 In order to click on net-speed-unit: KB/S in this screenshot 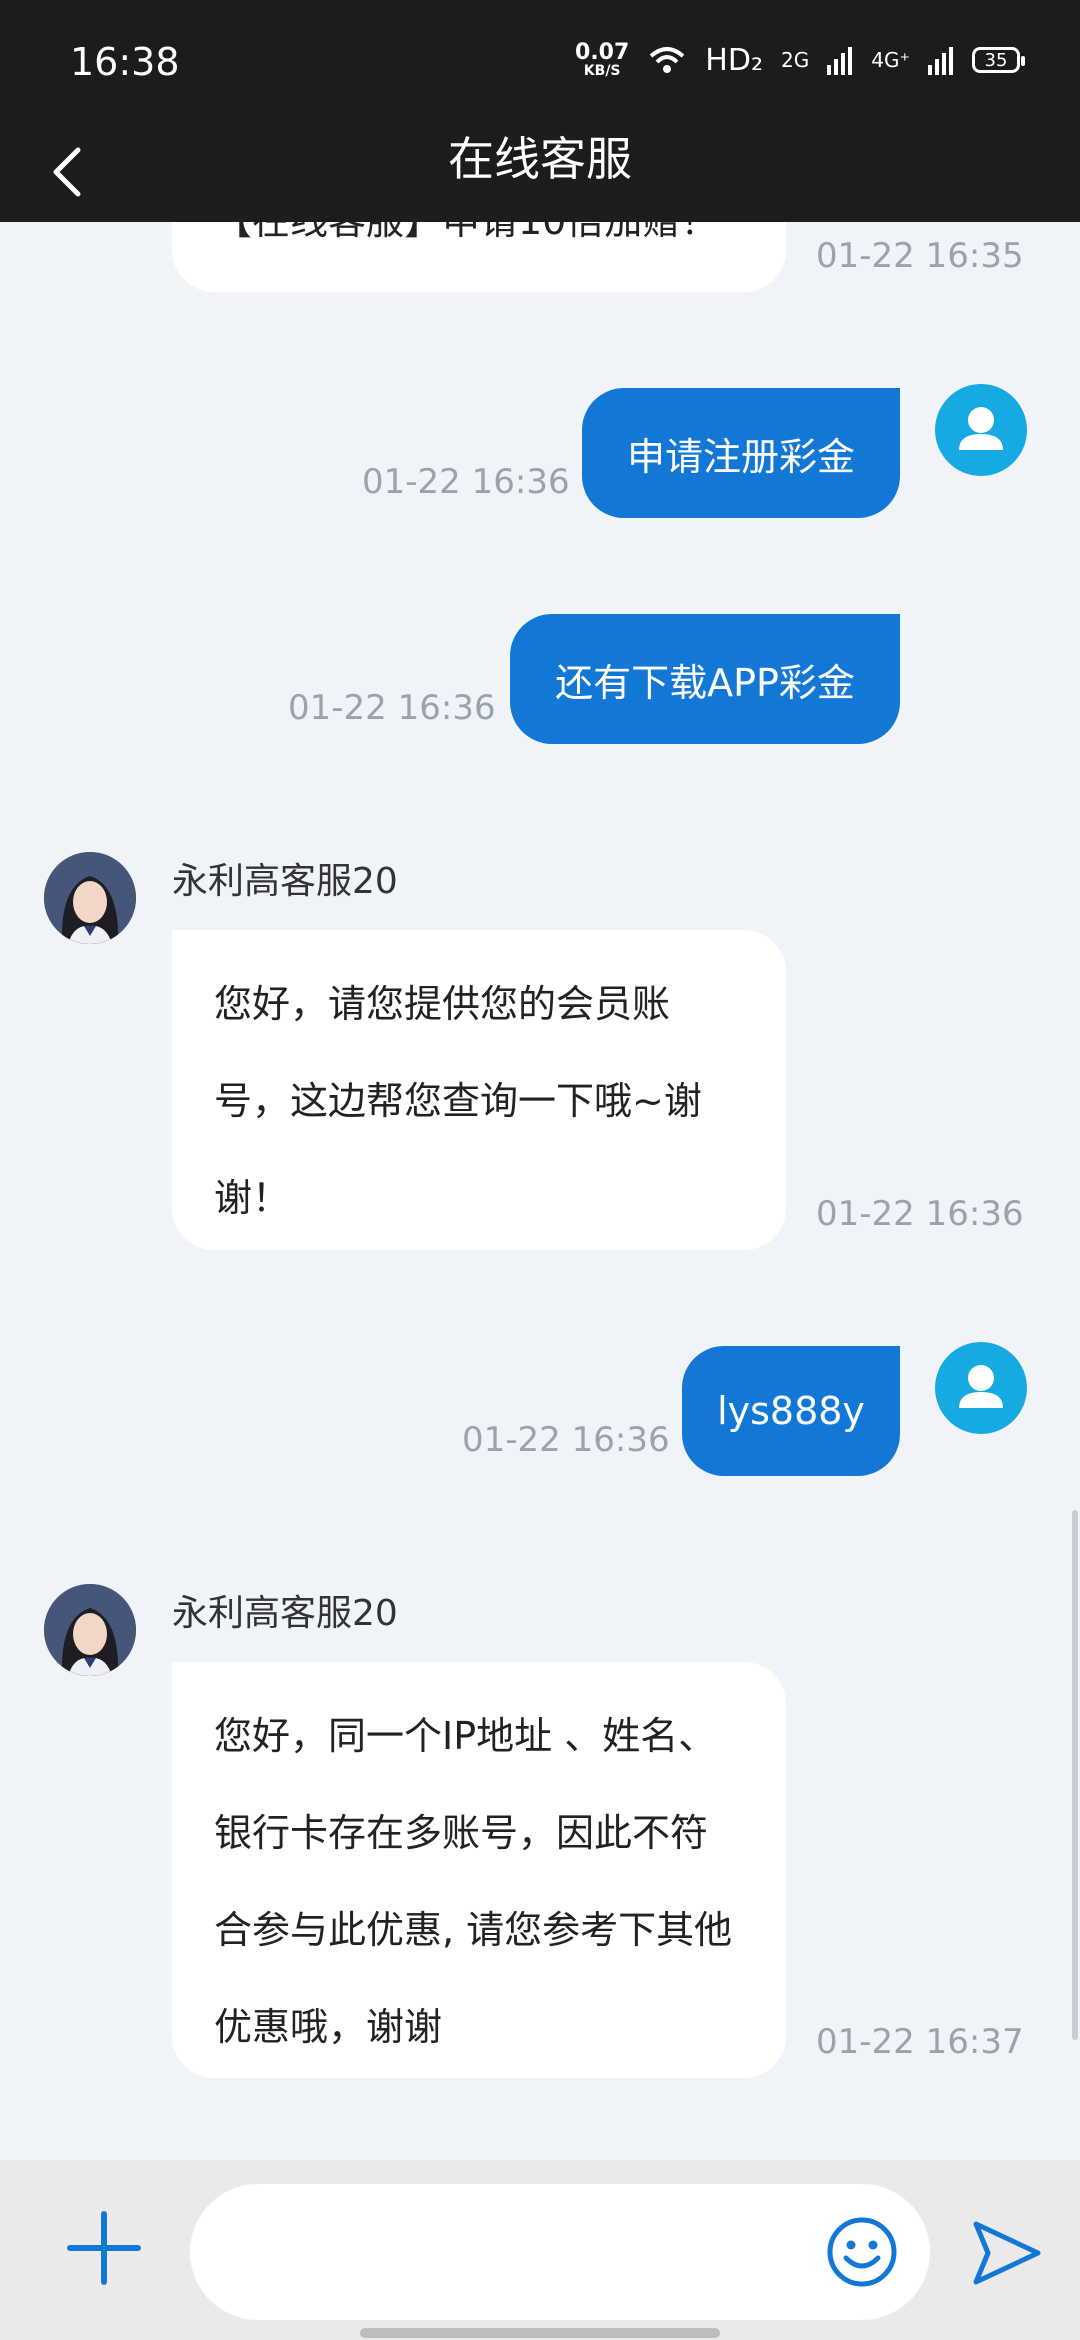, I will do `click(602, 71)`.